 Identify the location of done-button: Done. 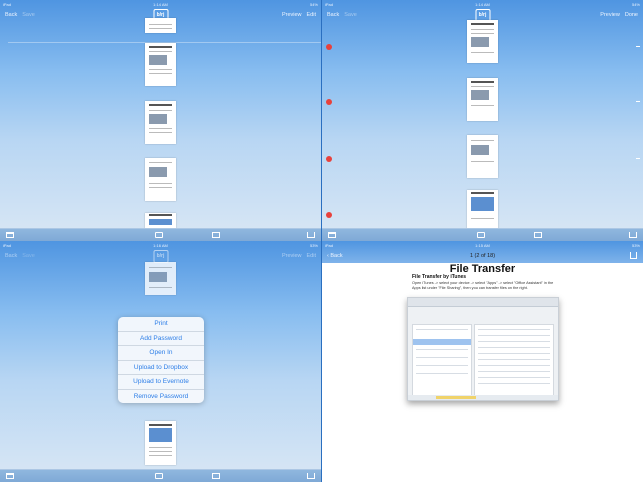
(631, 15).